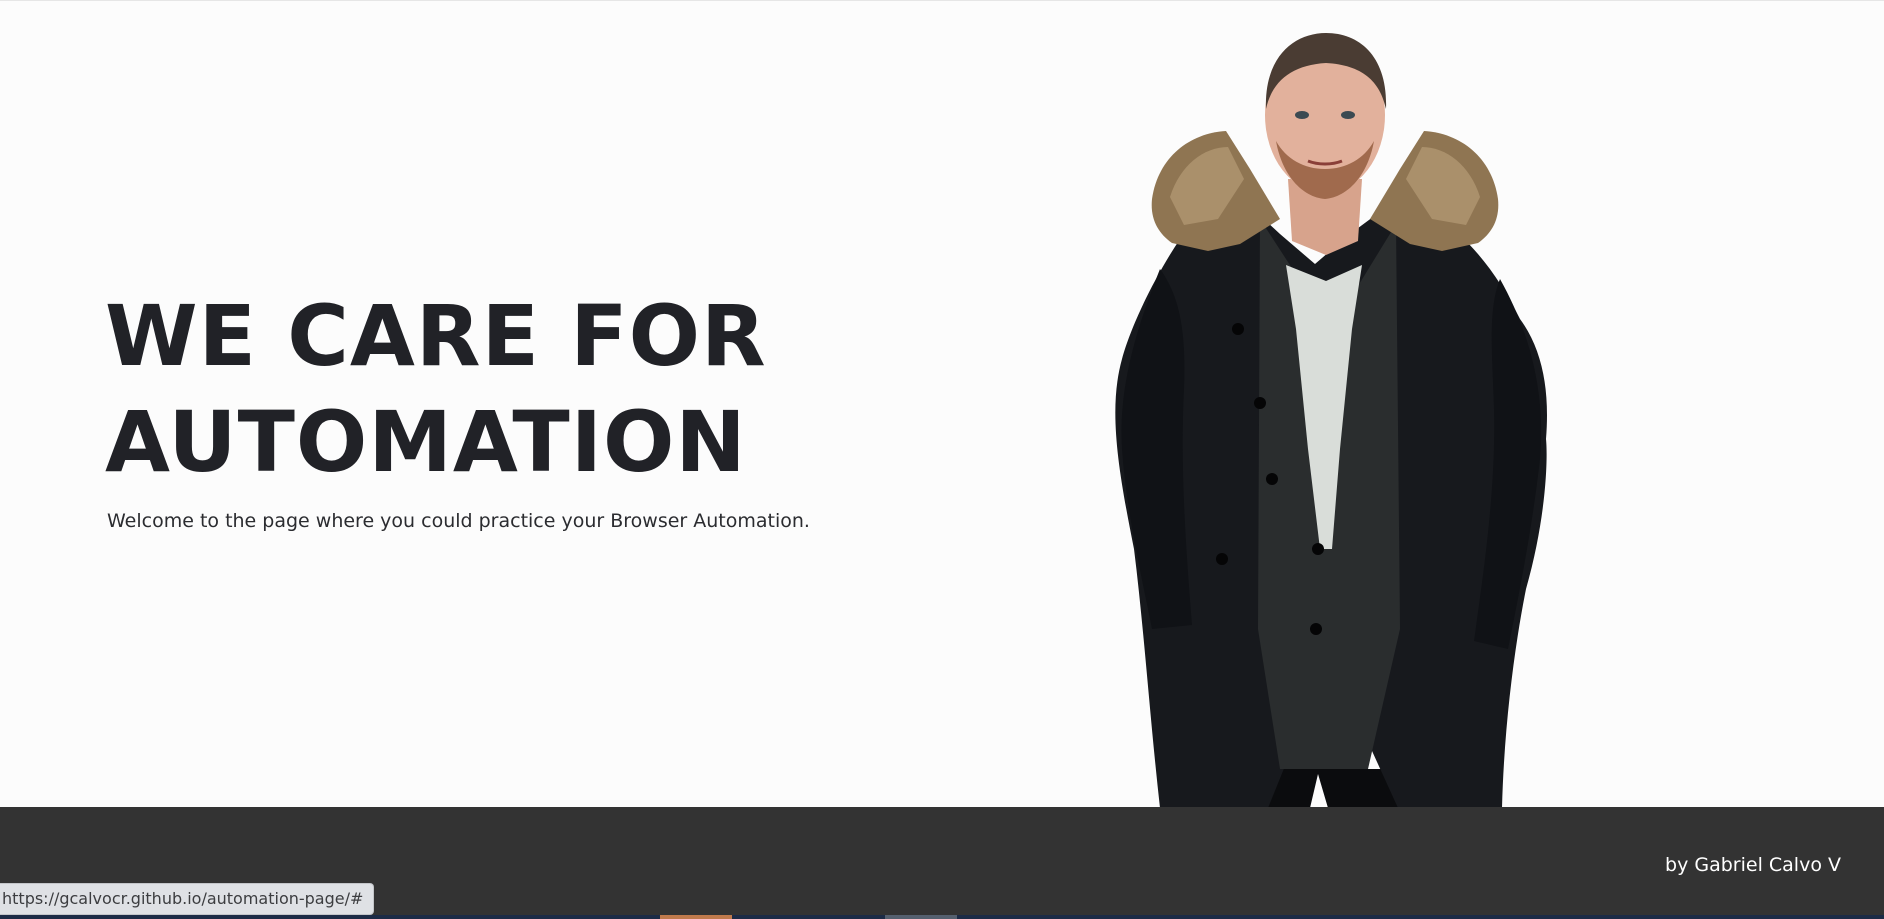 The width and height of the screenshot is (1884, 919). What do you see at coordinates (436, 389) in the screenshot?
I see `hero-title: WE CARE FOR AUTOMATION` at bounding box center [436, 389].